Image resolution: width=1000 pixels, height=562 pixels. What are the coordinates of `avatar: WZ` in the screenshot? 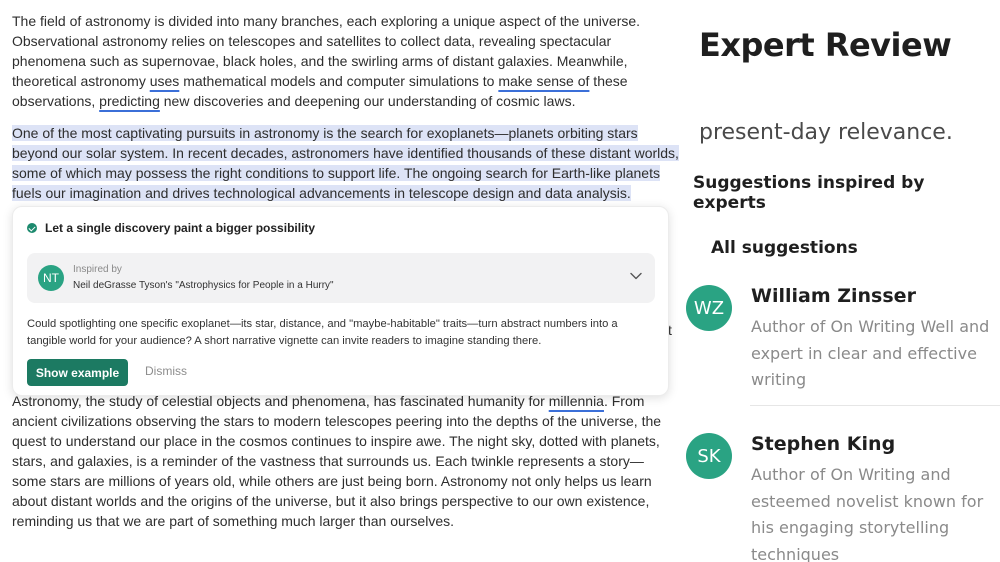 It's located at (709, 308).